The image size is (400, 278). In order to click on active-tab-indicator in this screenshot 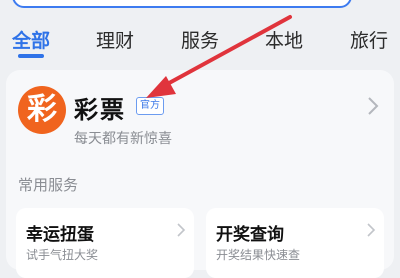, I will do `click(31, 56)`.